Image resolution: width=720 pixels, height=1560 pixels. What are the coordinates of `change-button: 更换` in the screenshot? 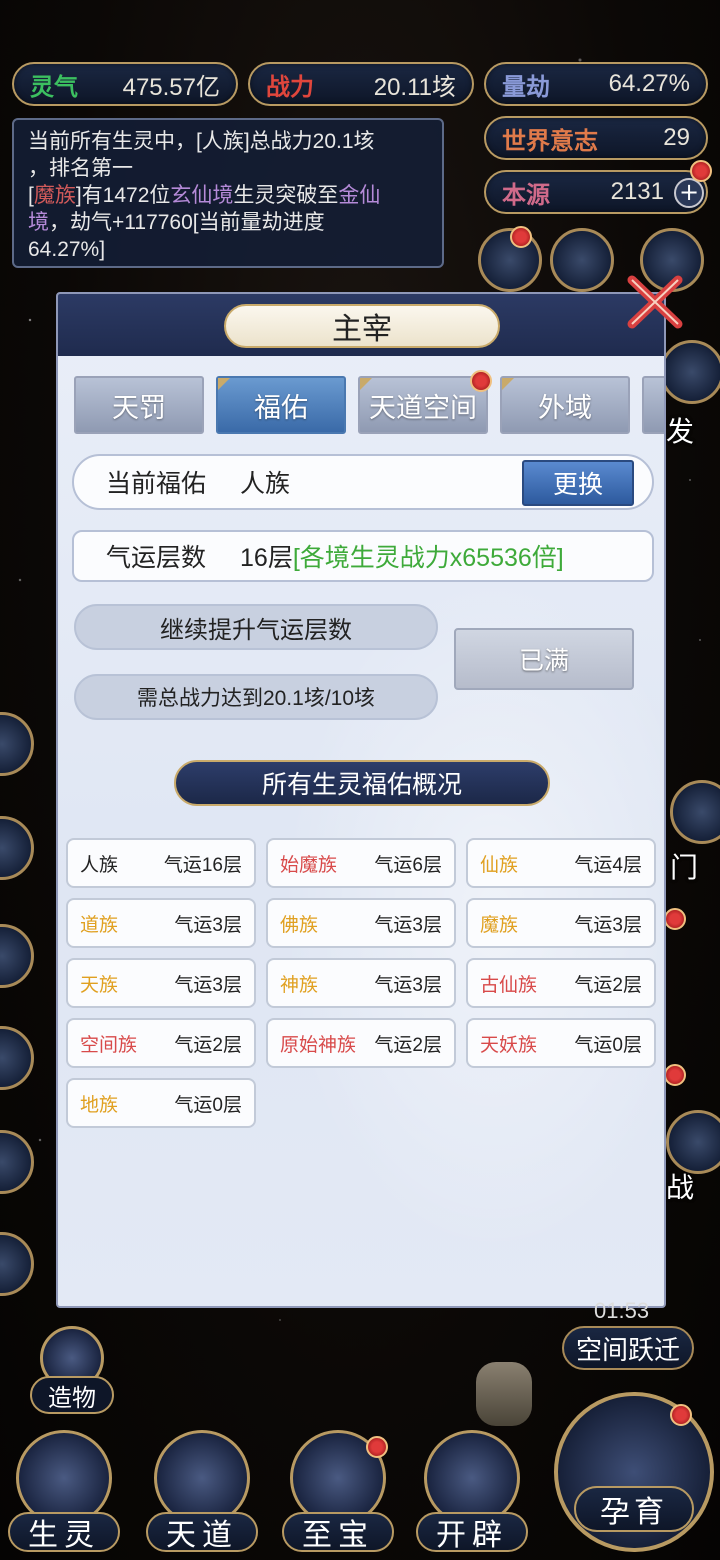 It's located at (578, 483).